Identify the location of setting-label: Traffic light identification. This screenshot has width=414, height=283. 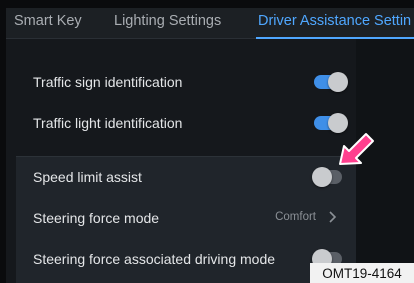
(108, 123).